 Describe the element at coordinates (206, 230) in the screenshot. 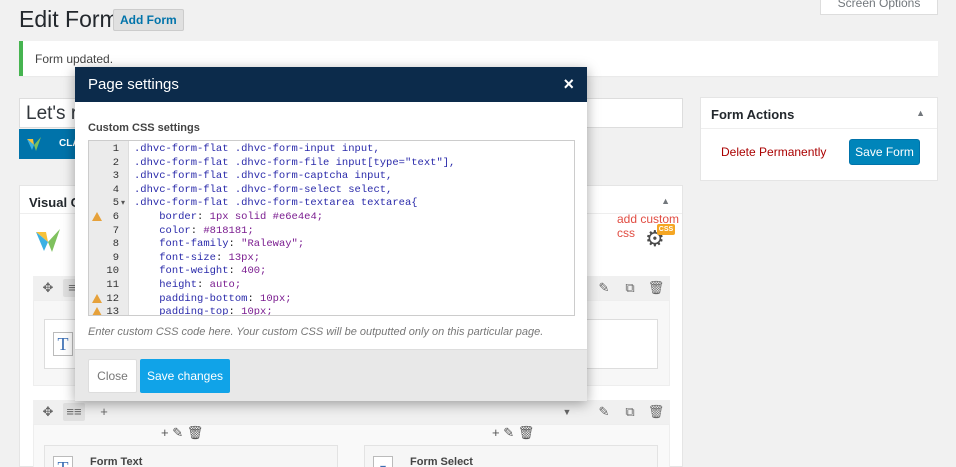

I see `code-text: color: #818181;` at that location.